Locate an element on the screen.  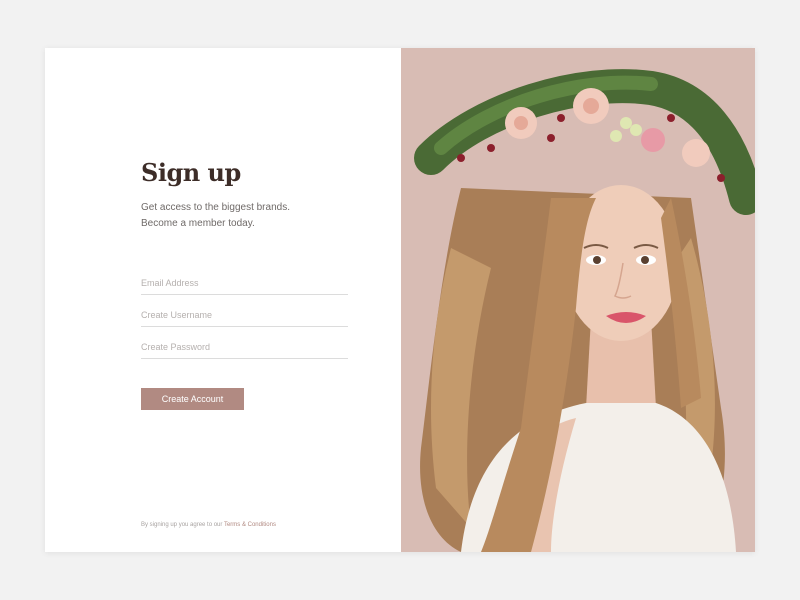
terms-link: Terms & Conditions is located at coordinates (250, 525).